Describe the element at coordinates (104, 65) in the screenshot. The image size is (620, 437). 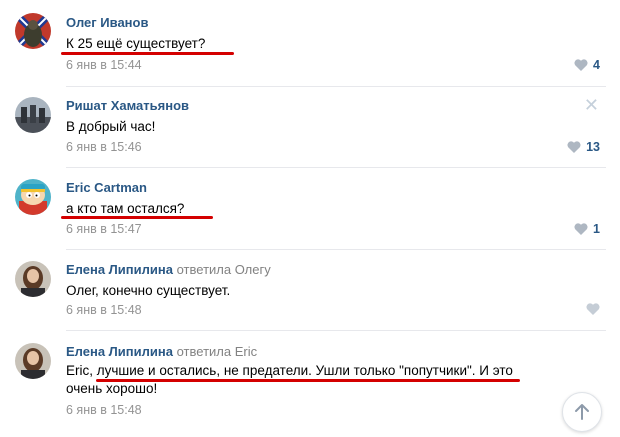
I see `comment-date: 6 янв в 15:44` at that location.